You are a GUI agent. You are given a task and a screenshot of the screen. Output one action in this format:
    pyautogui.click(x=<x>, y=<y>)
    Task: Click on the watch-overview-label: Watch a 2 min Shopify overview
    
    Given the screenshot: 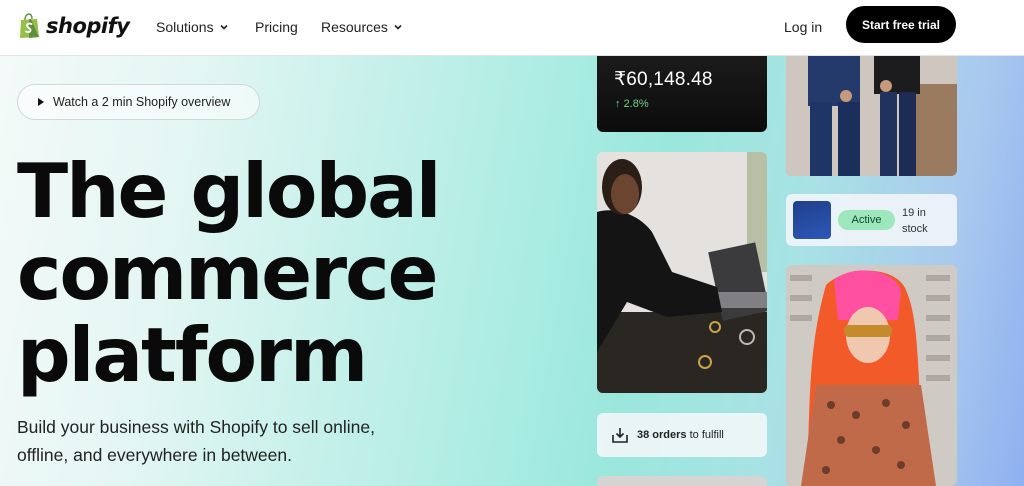 What is the action you would take?
    pyautogui.click(x=142, y=102)
    